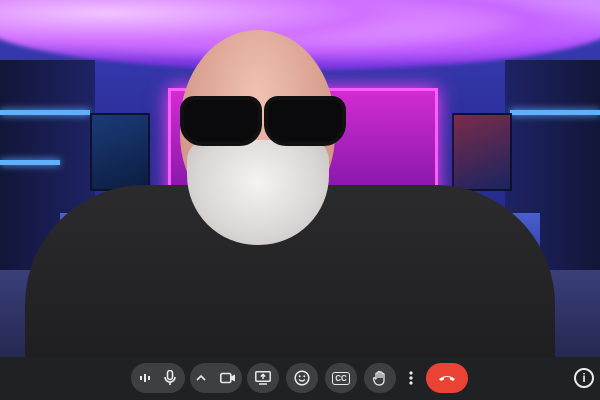  I want to click on raise-hand-icon, so click(380, 378).